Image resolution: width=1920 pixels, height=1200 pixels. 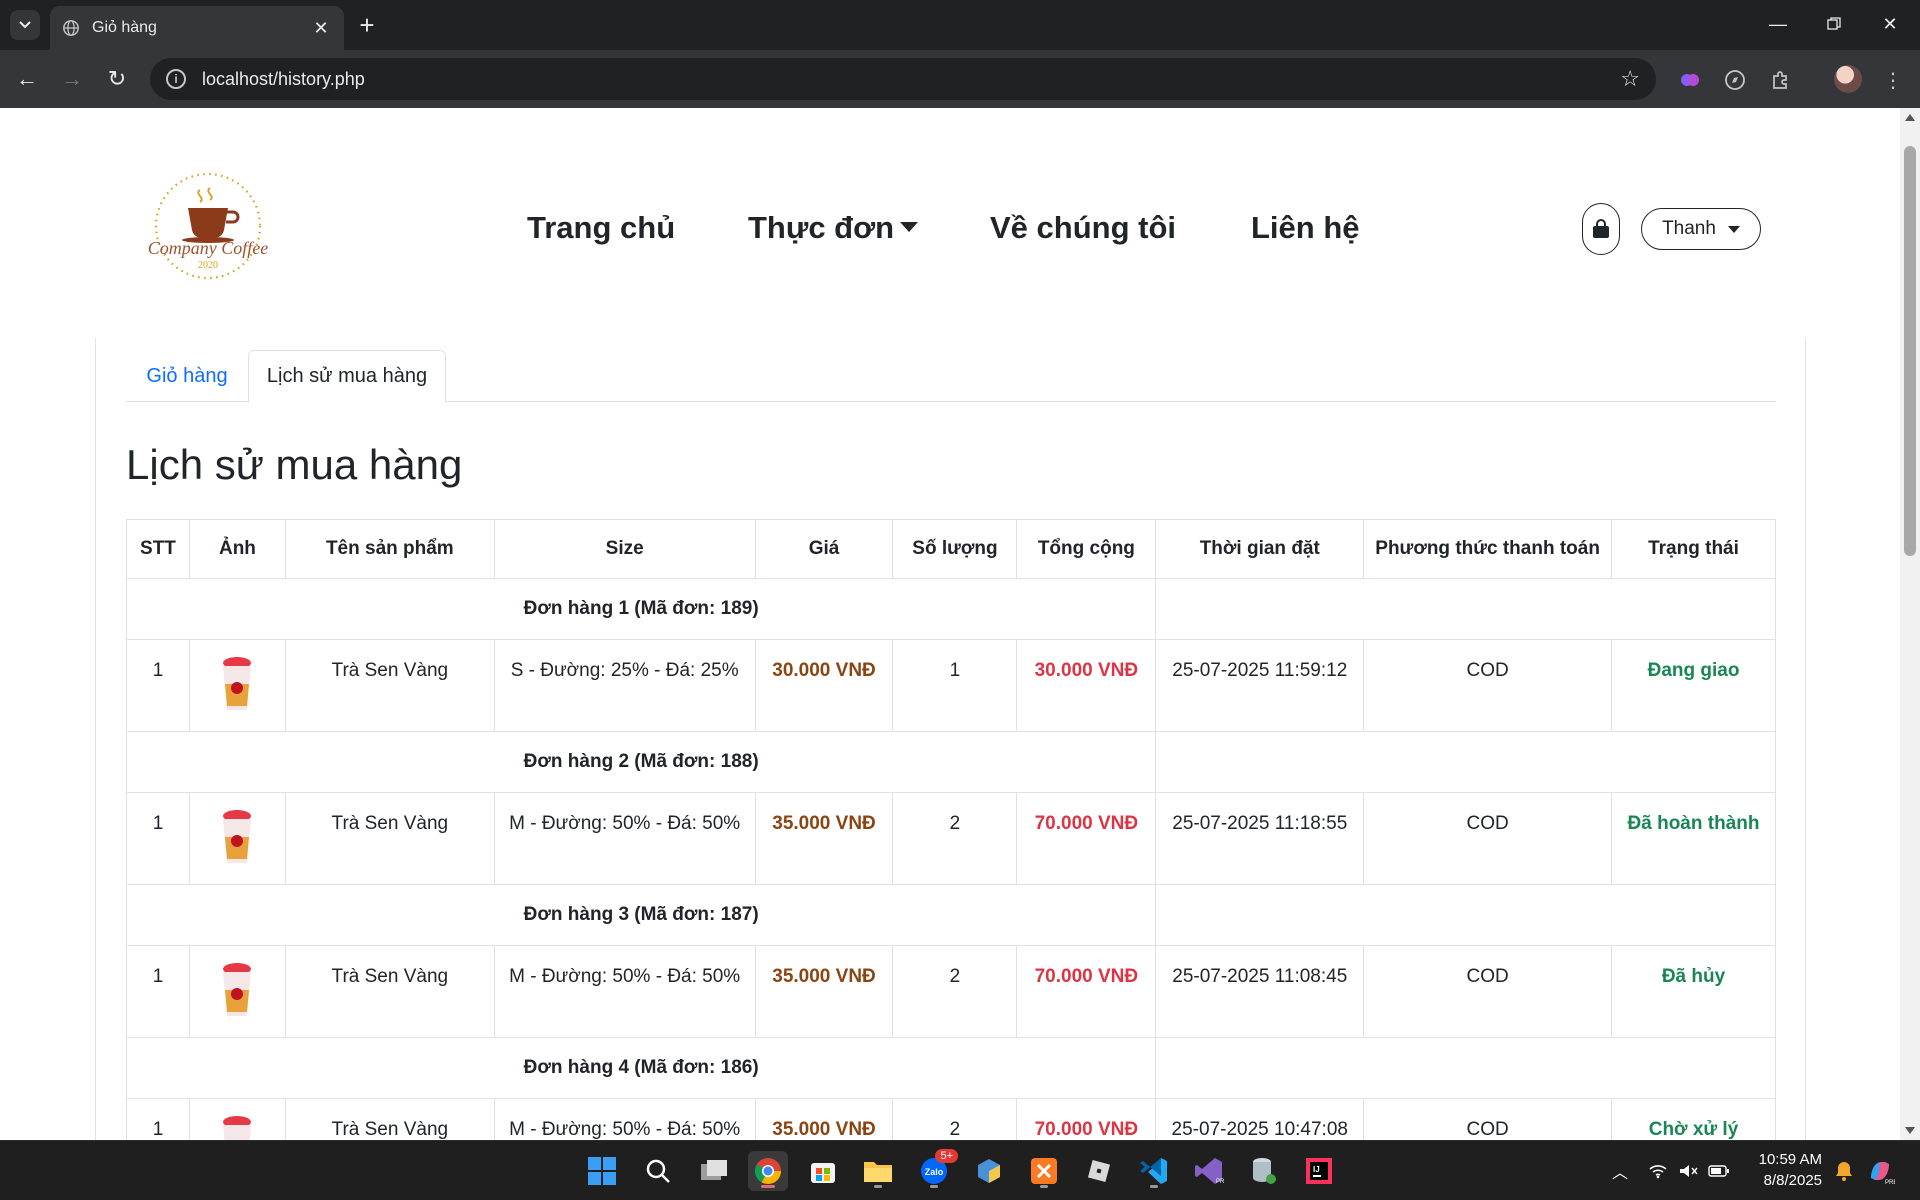 I want to click on vscode-icon, so click(x=1154, y=1171).